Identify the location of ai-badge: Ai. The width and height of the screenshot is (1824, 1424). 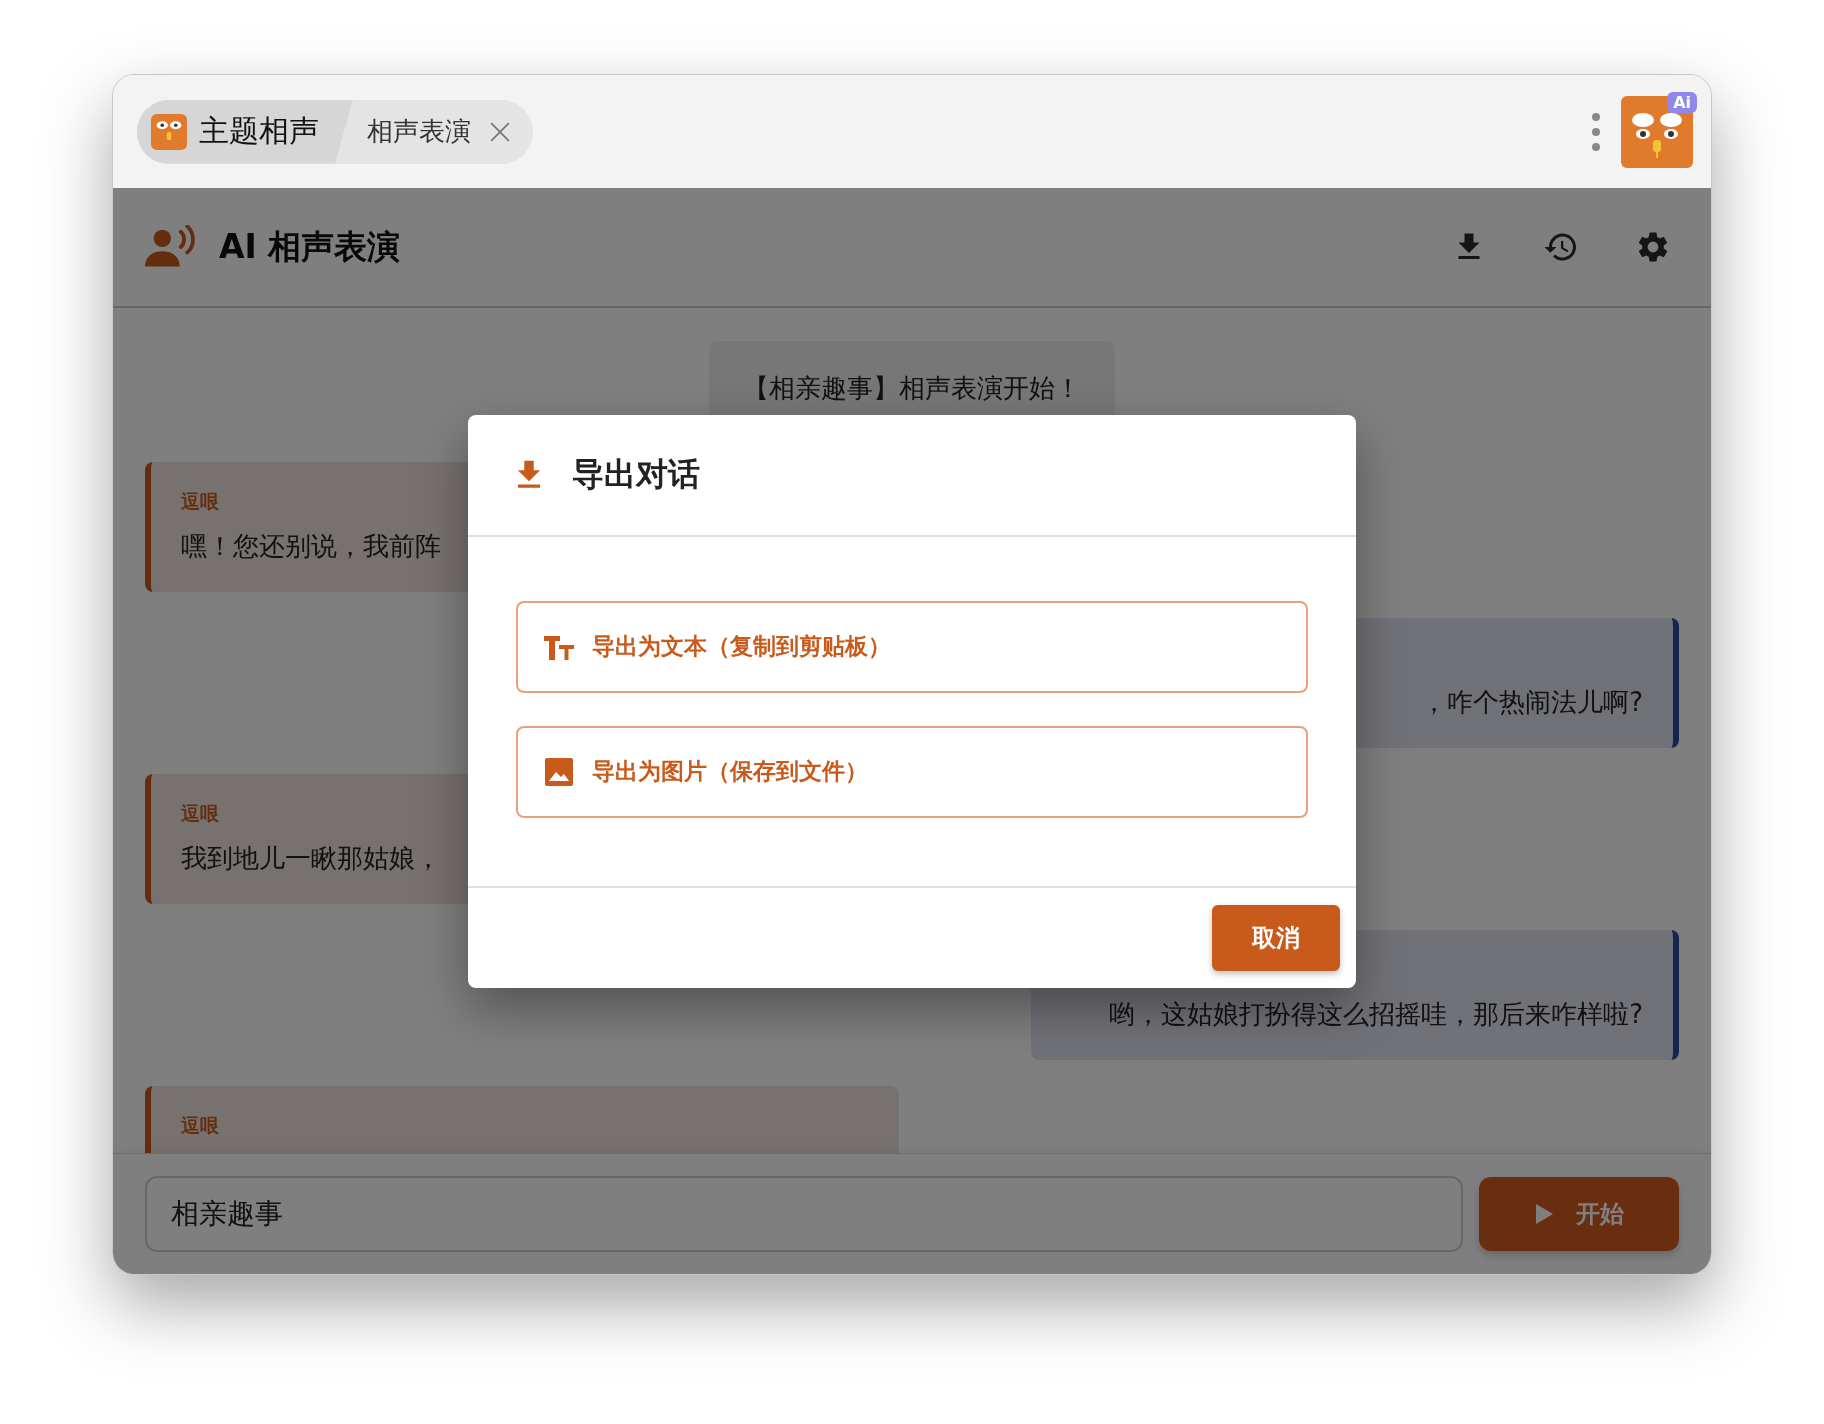
(1682, 102).